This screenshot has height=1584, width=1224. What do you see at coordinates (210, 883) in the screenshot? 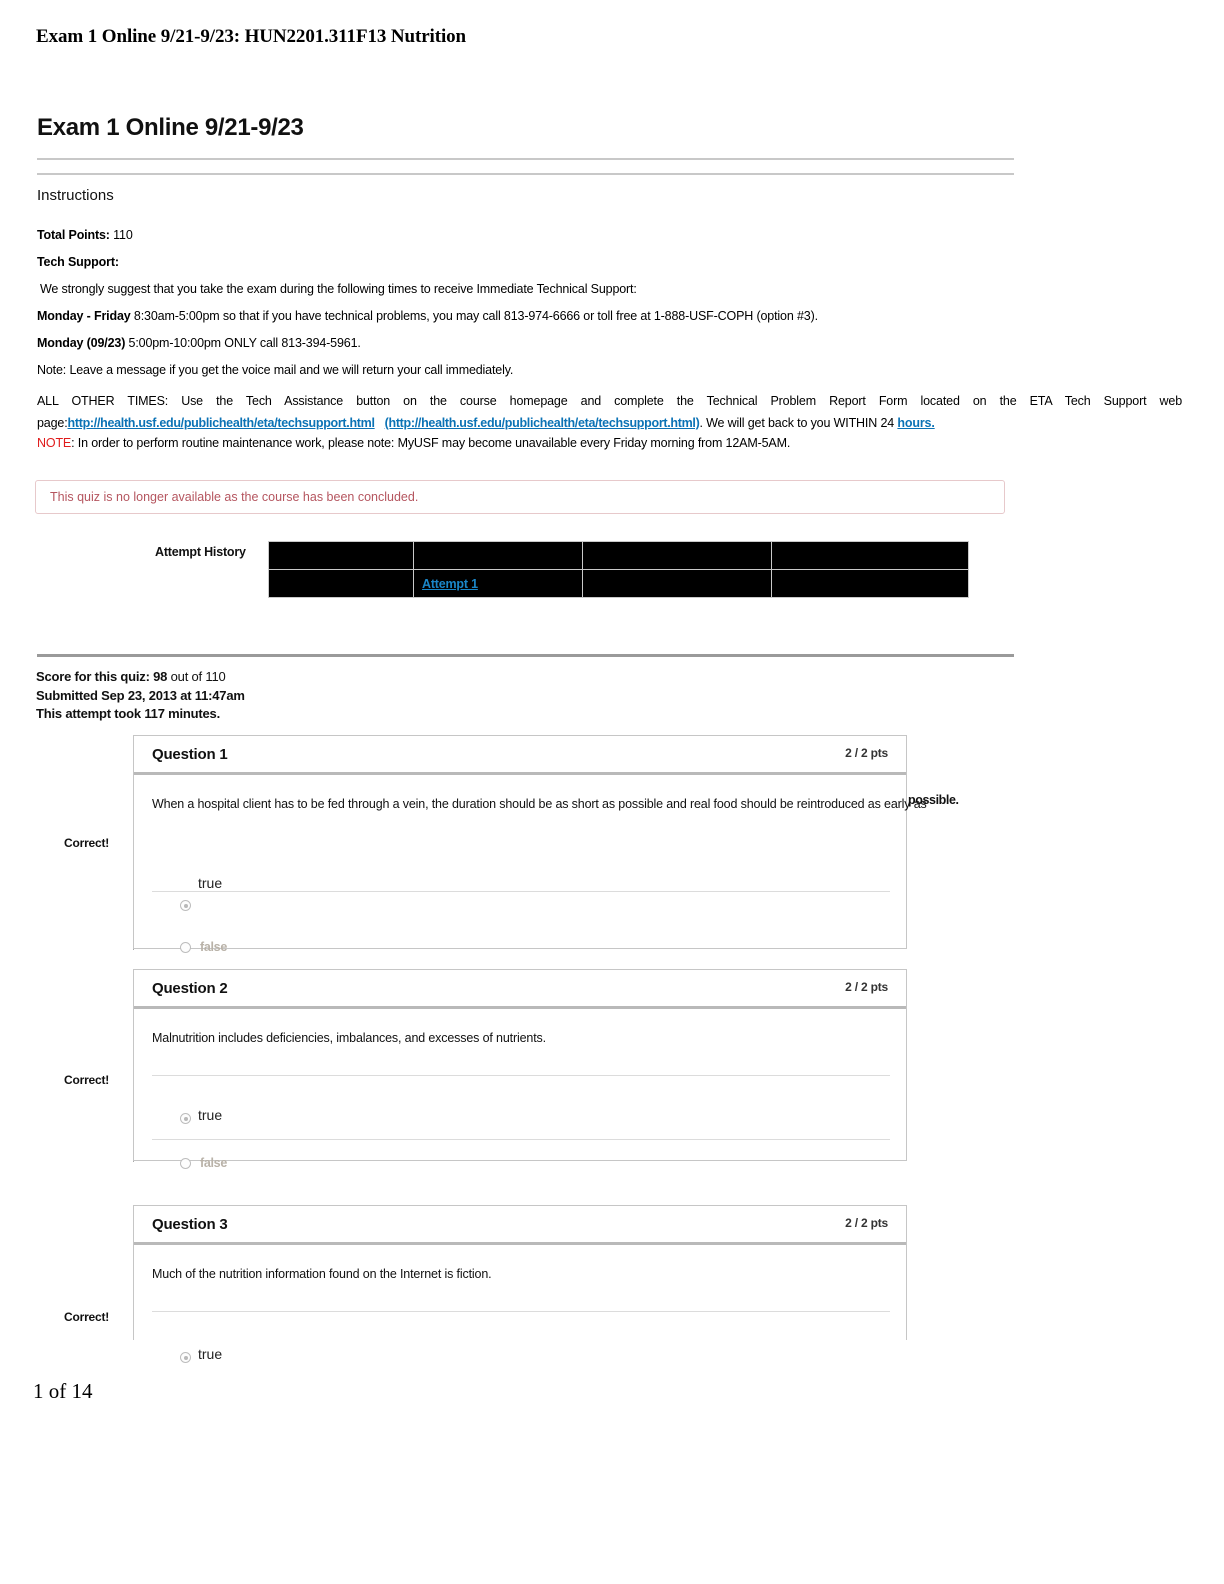
I see `question-1-label-true: true` at bounding box center [210, 883].